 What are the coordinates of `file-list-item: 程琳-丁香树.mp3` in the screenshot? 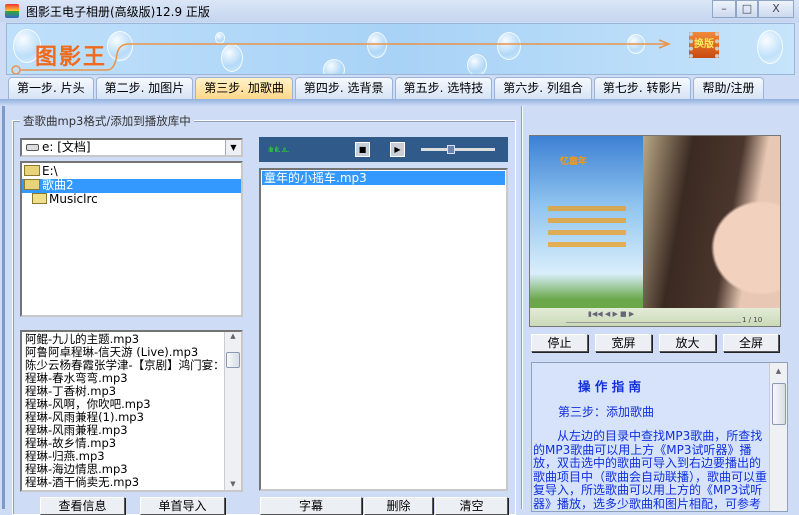 It's located at (123, 391).